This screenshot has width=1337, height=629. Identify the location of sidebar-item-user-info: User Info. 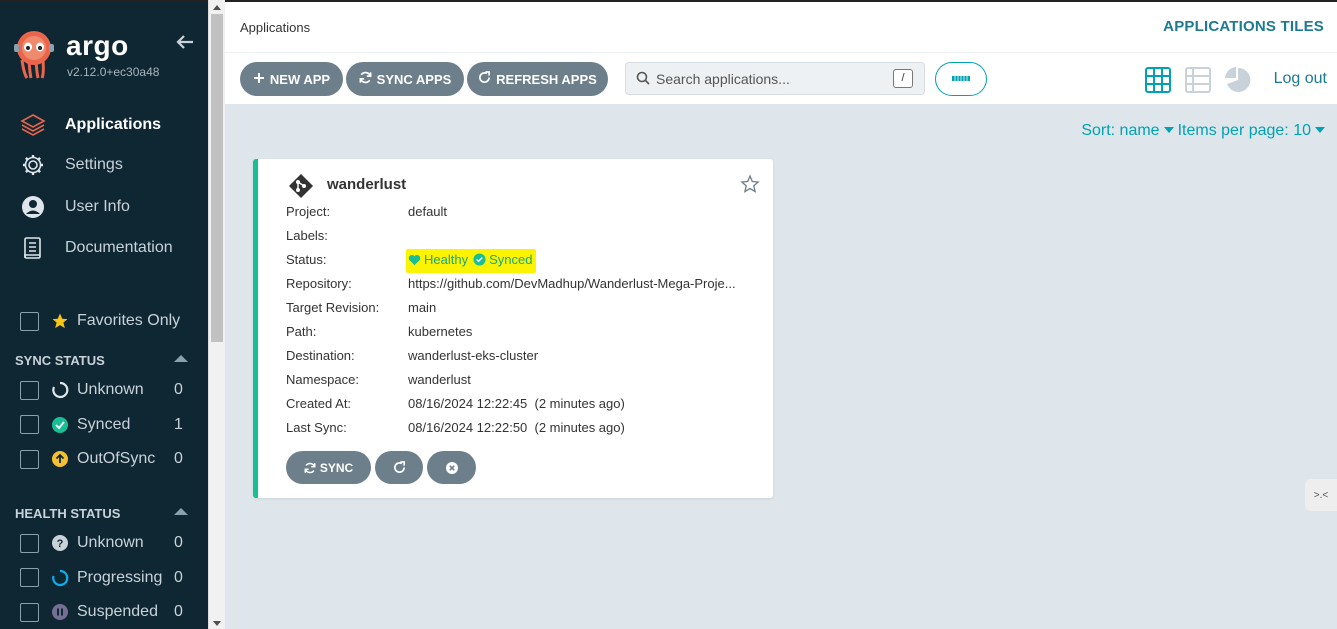
(104, 206).